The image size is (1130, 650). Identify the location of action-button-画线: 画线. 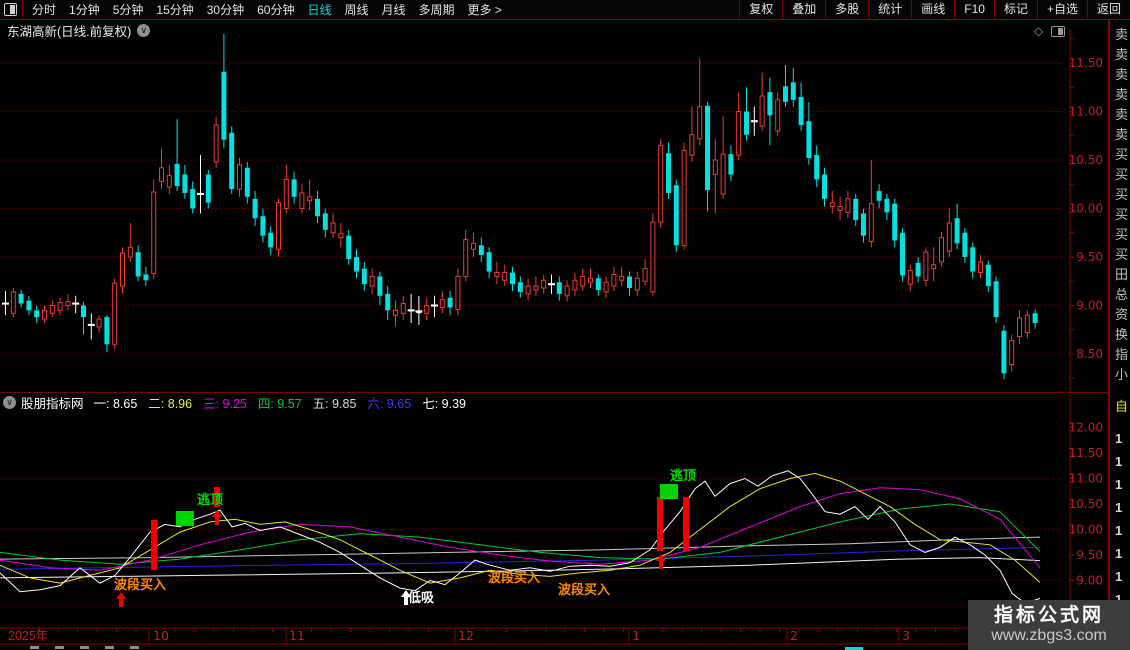
(932, 10).